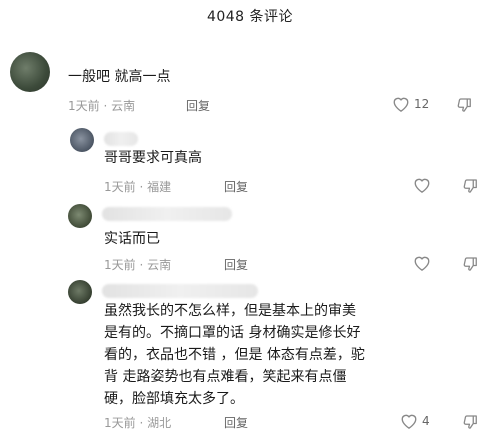 This screenshot has width=500, height=440. I want to click on comment-location: 湖北, so click(159, 423).